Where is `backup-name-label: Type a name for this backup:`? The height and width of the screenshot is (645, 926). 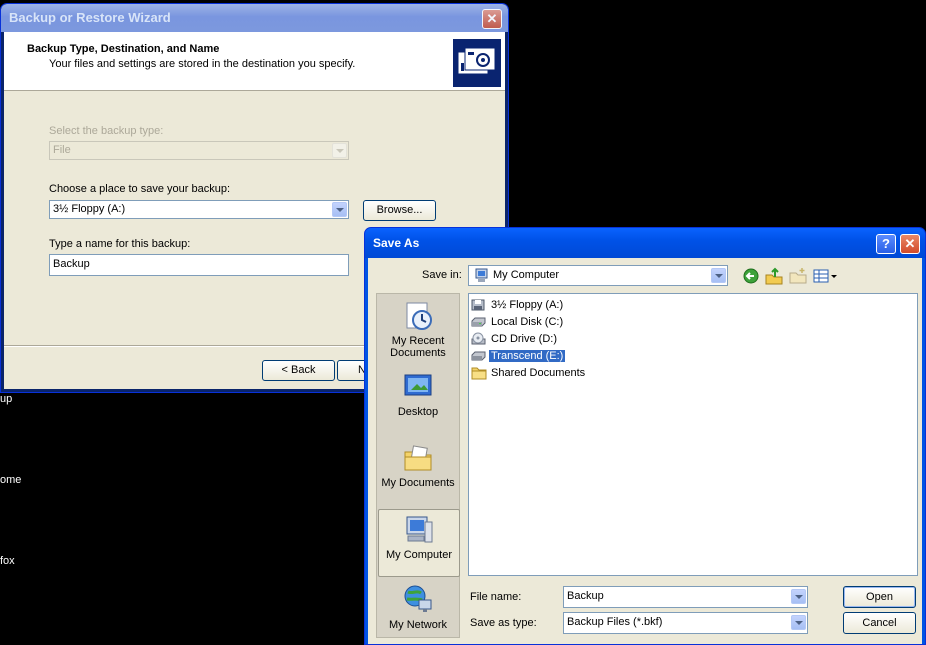
backup-name-label: Type a name for this backup: is located at coordinates (120, 244).